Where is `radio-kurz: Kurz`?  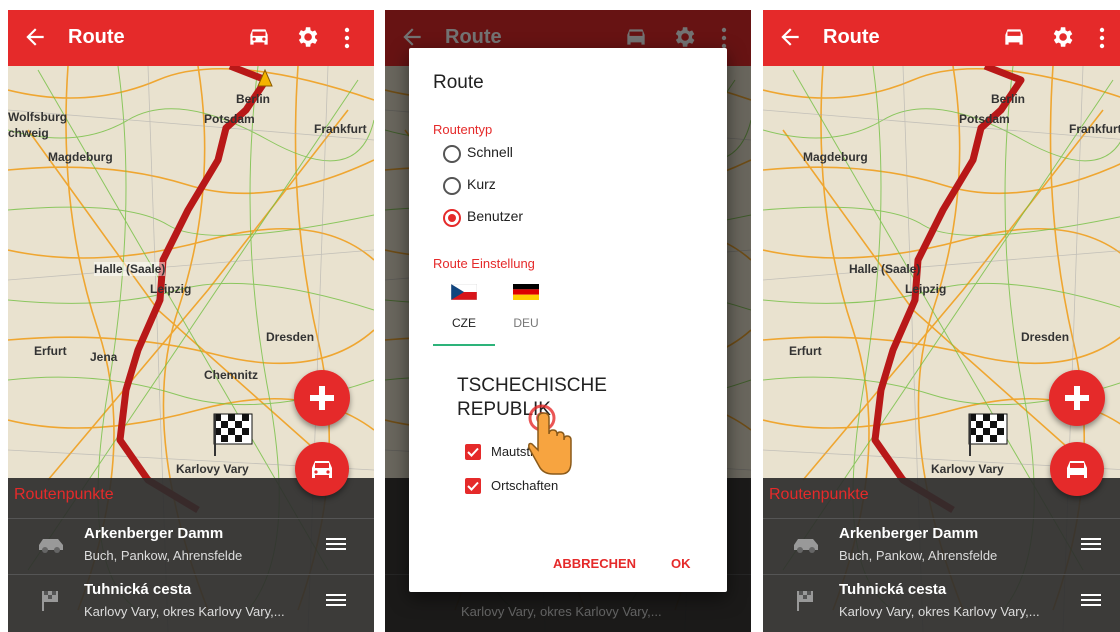 radio-kurz: Kurz is located at coordinates (543, 186).